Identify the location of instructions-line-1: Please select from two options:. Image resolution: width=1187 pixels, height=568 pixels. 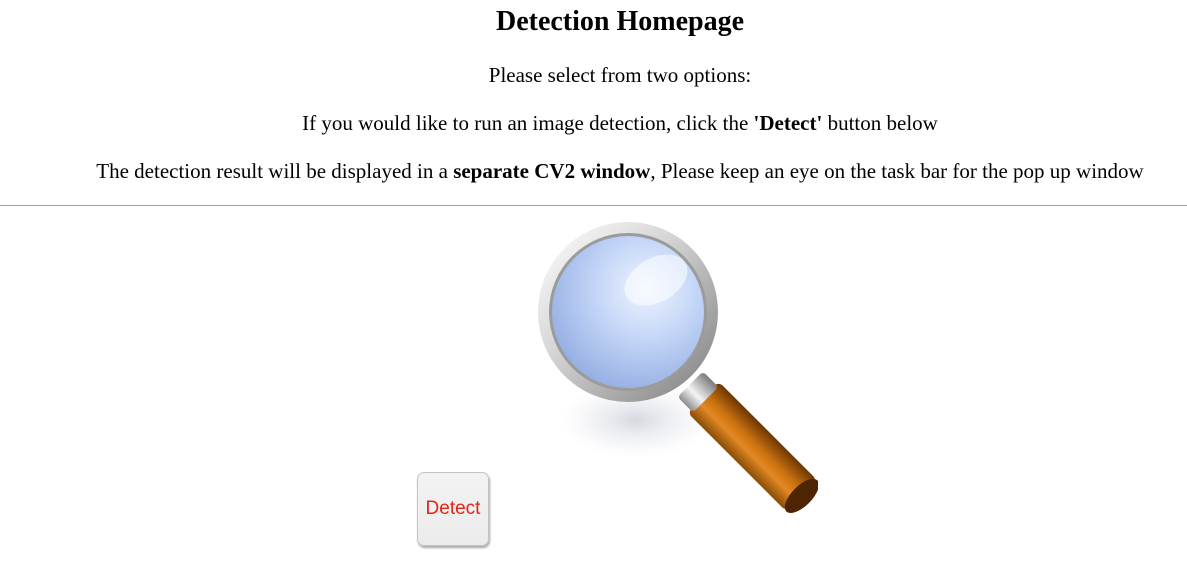
(620, 75).